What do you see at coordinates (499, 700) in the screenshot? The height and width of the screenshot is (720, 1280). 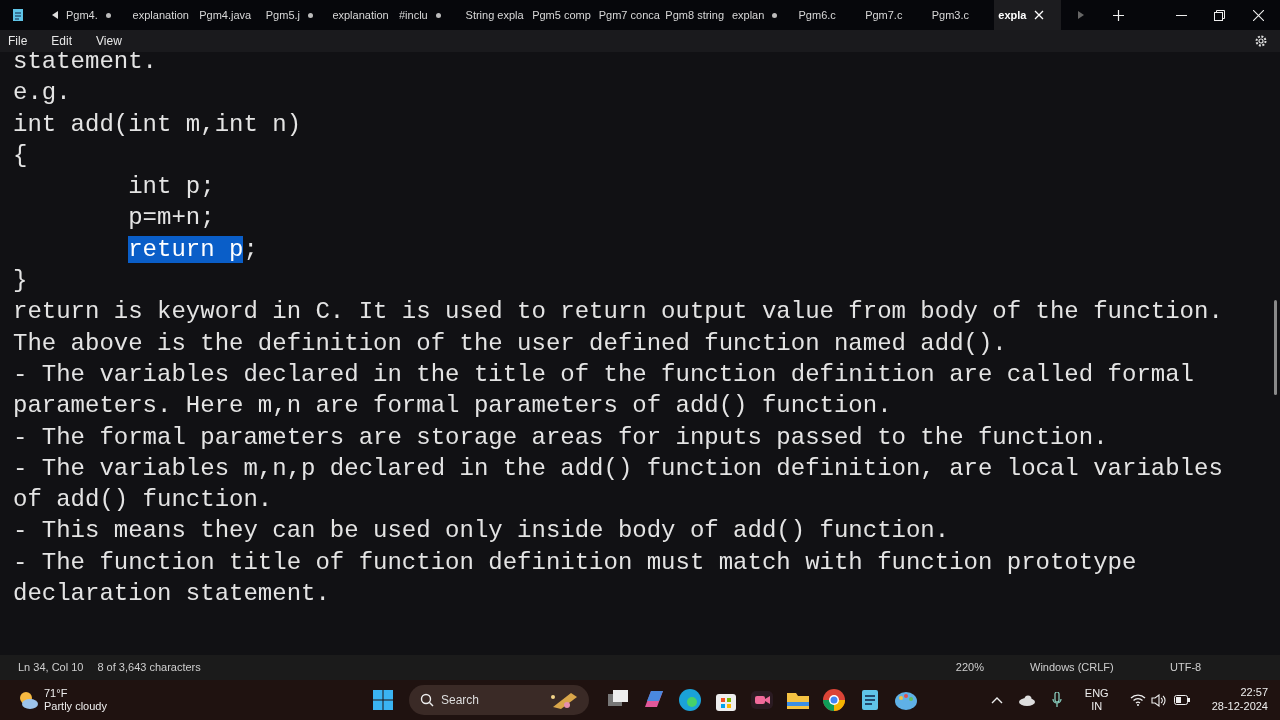 I see `search-field: Search` at bounding box center [499, 700].